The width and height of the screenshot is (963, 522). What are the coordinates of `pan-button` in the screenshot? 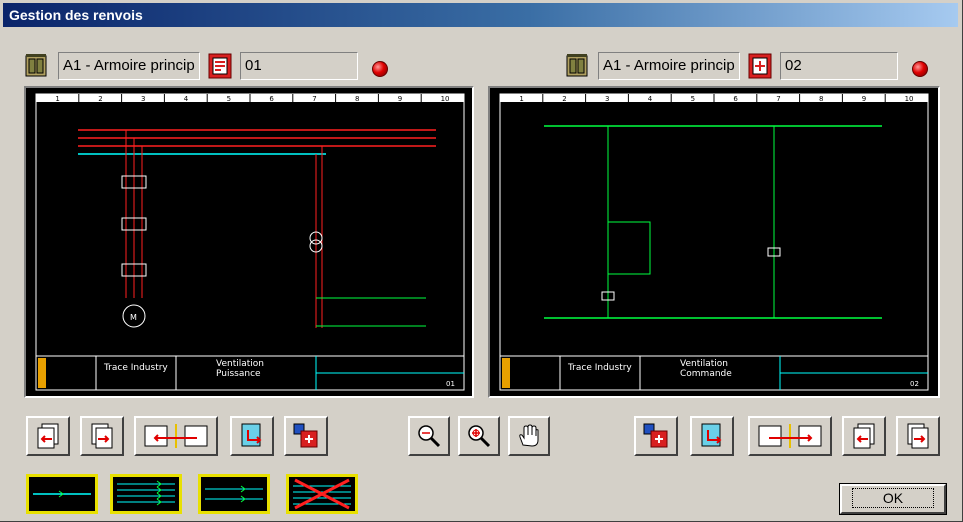 It's located at (529, 436).